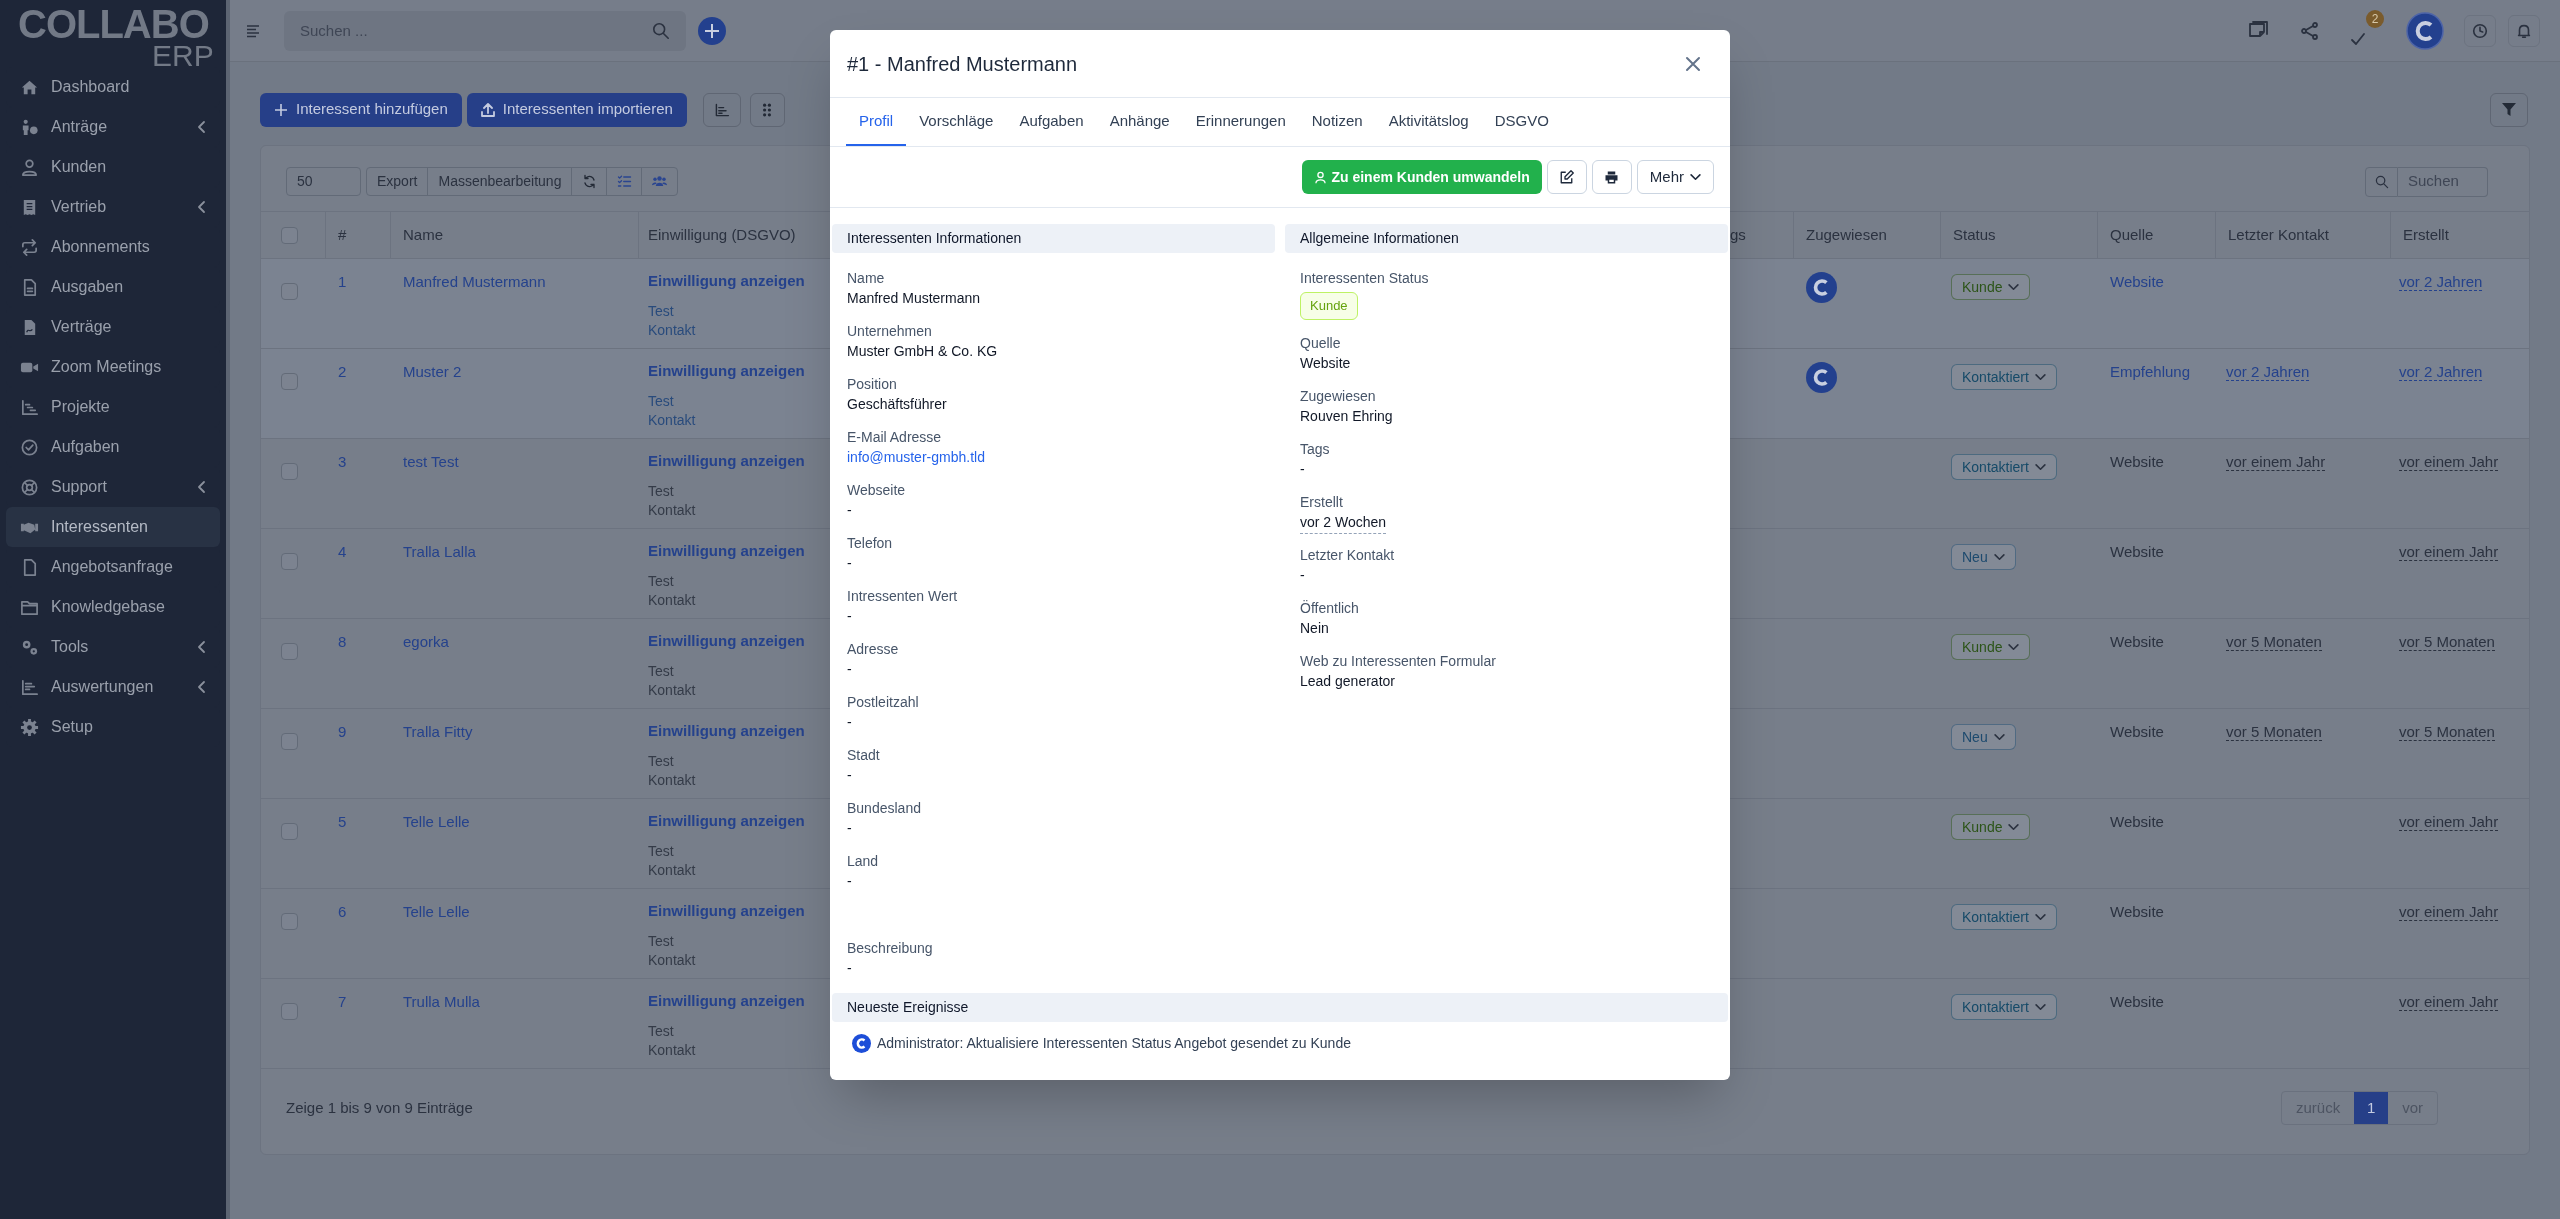 Image resolution: width=2560 pixels, height=1219 pixels. I want to click on column-header: Letzter Kontakt, so click(2278, 234).